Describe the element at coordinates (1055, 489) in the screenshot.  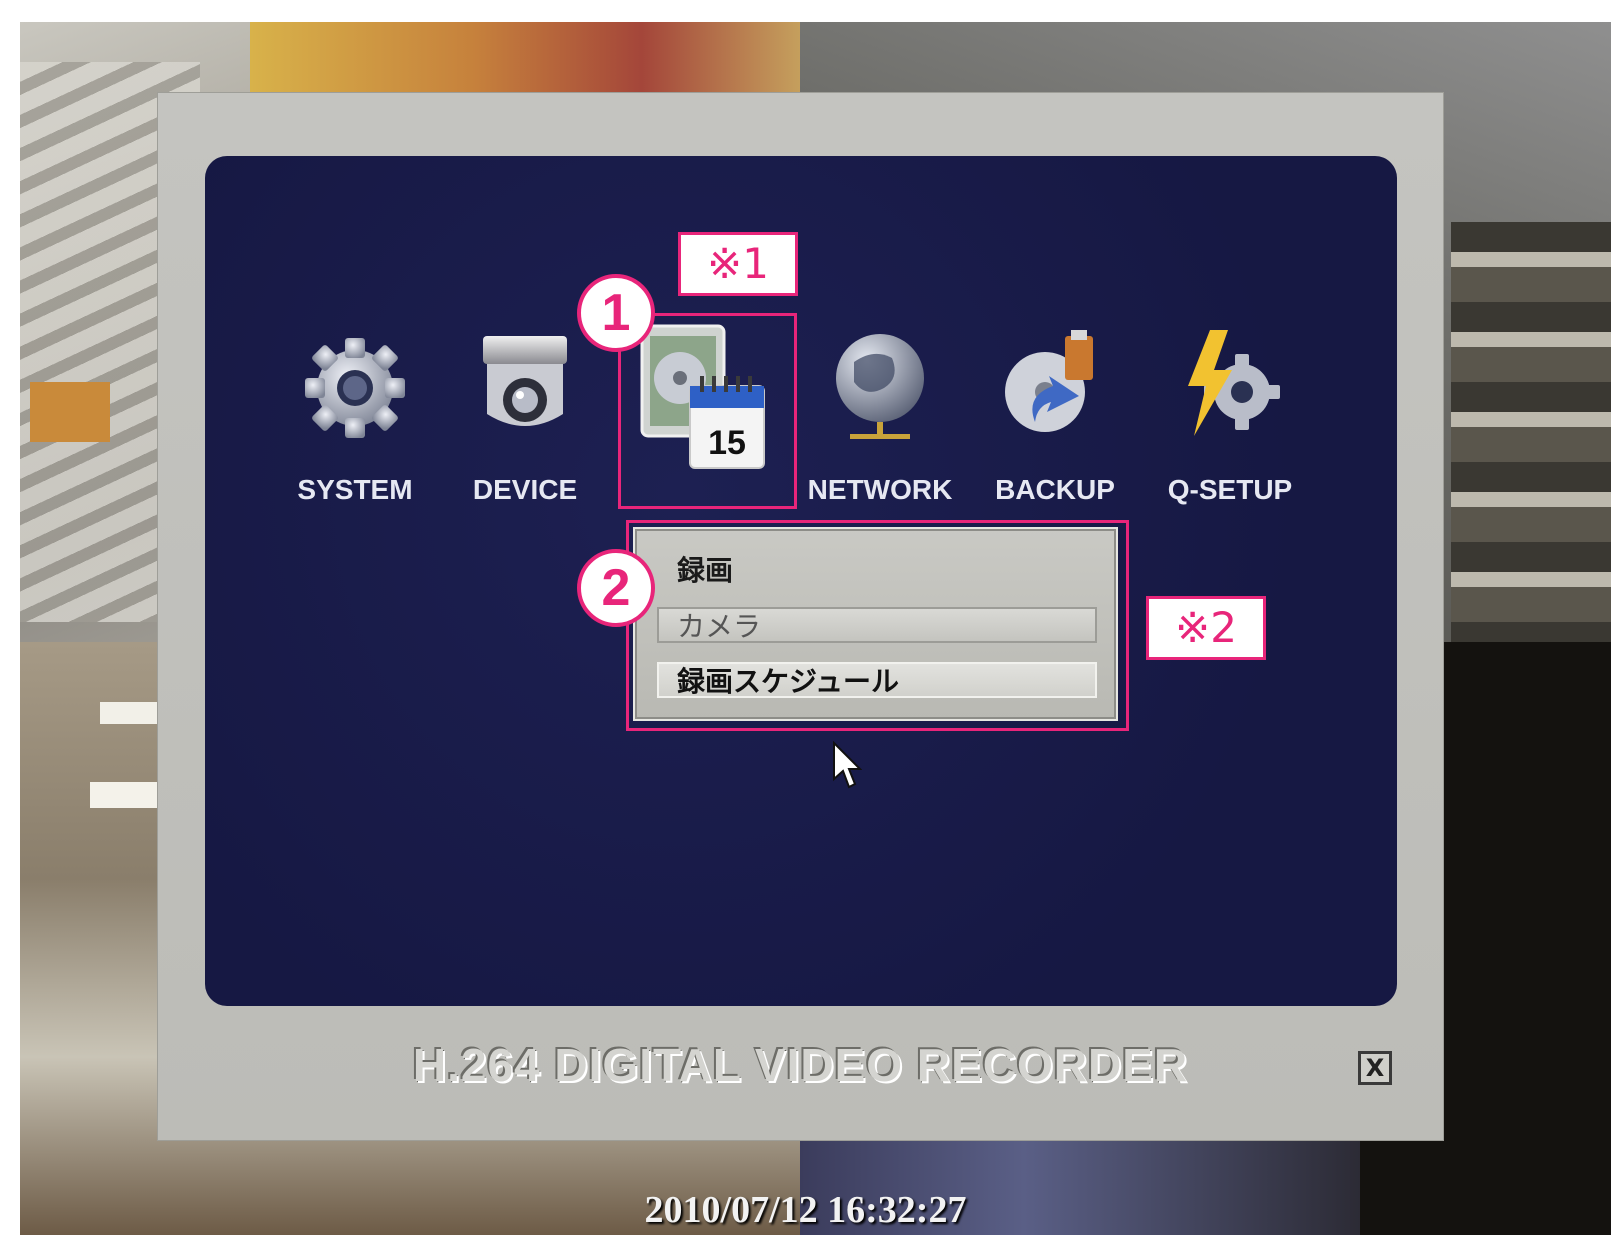
I see `menu-item-label: BACKUP` at that location.